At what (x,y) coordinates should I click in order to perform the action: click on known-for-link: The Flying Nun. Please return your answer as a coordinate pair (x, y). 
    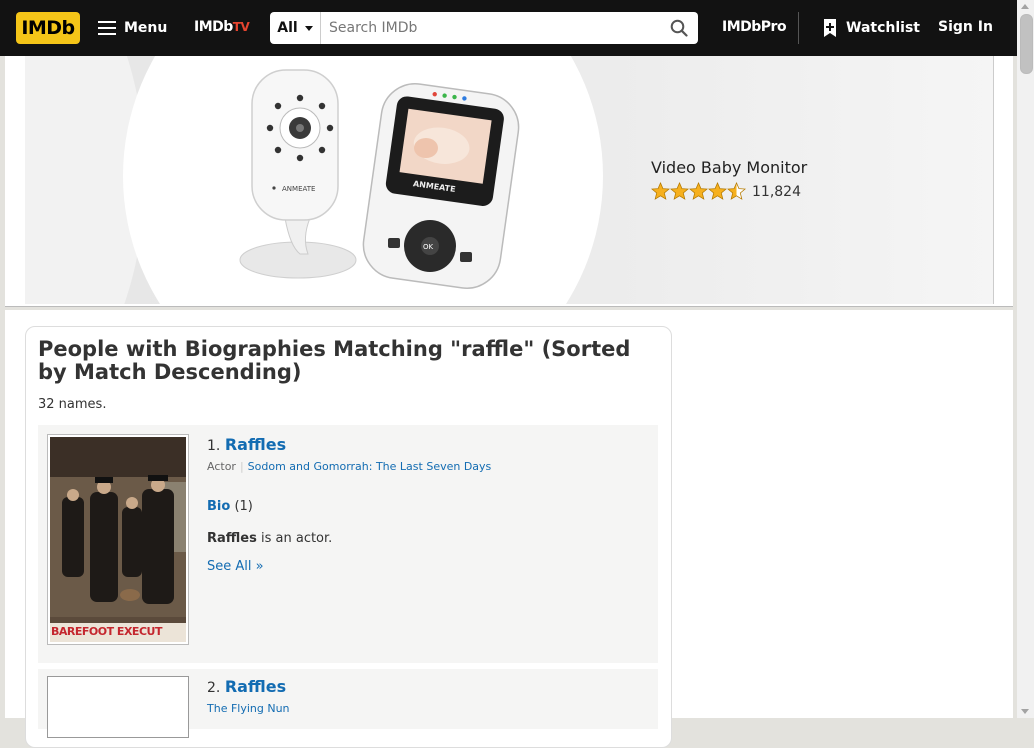
    Looking at the image, I should click on (248, 708).